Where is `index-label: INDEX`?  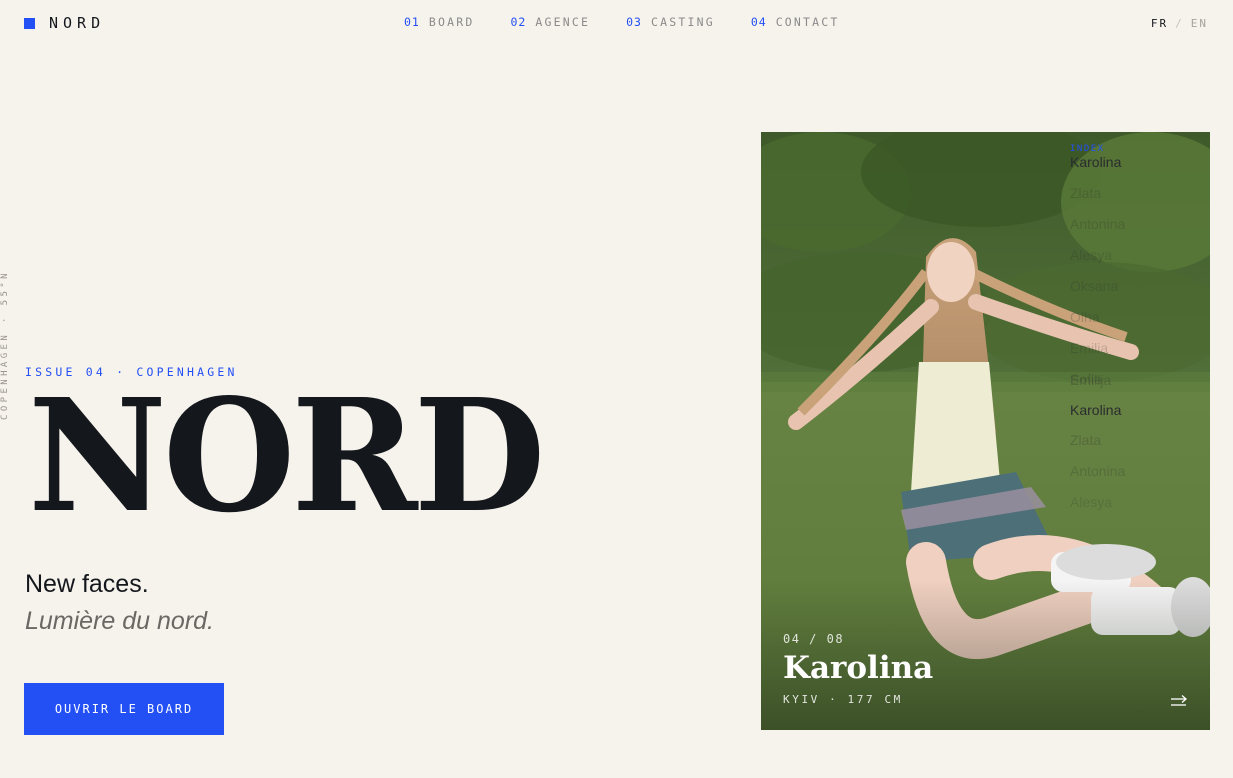 index-label: INDEX is located at coordinates (1087, 149).